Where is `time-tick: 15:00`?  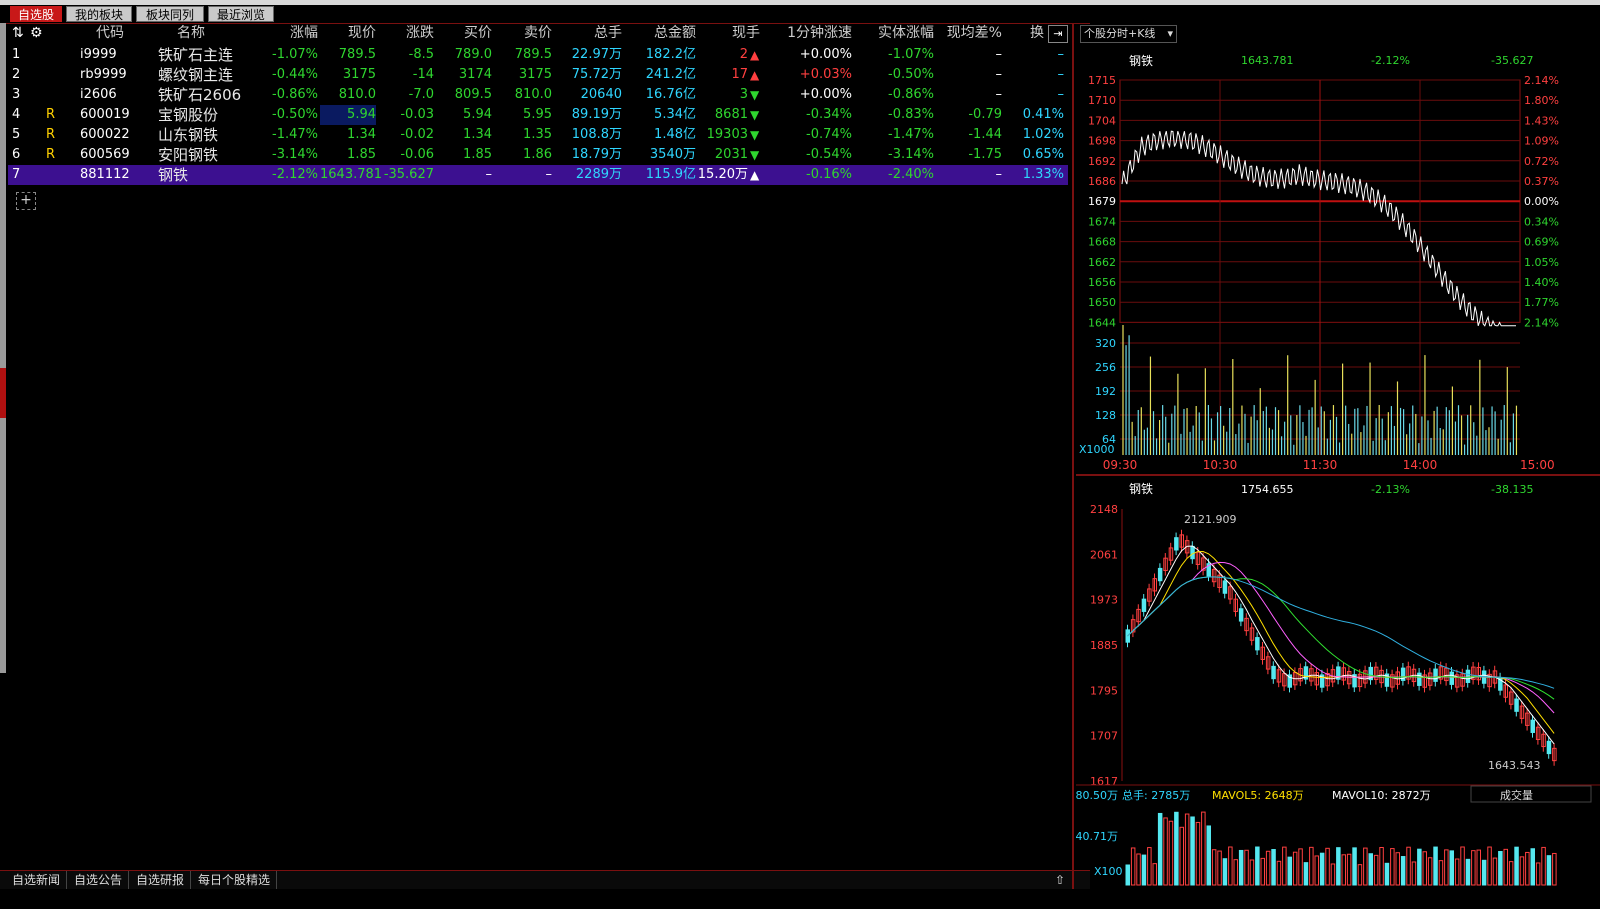
time-tick: 15:00 is located at coordinates (1537, 465).